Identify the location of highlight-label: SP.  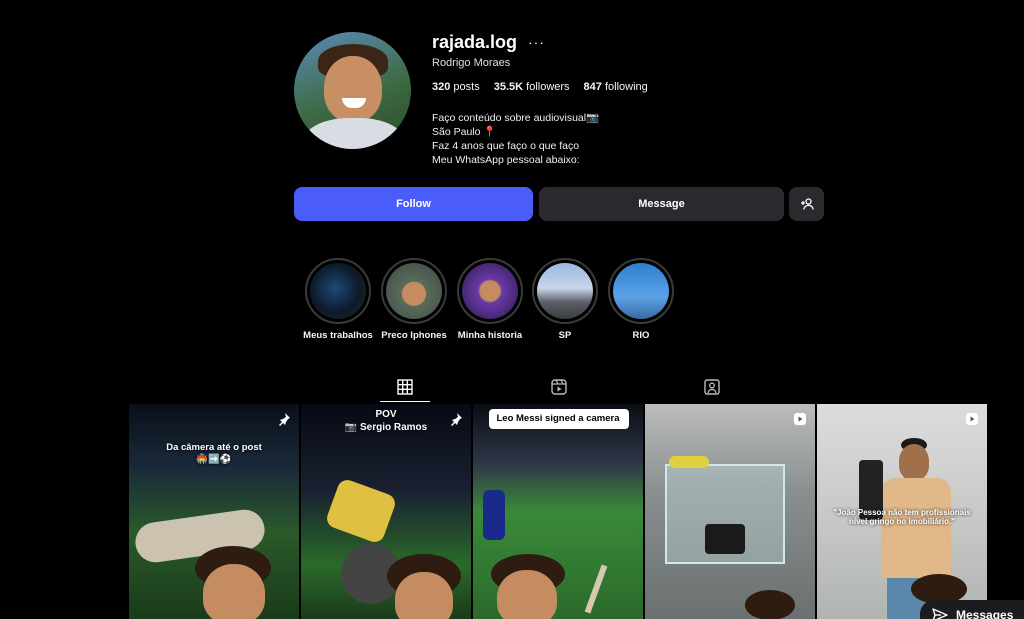
(565, 335).